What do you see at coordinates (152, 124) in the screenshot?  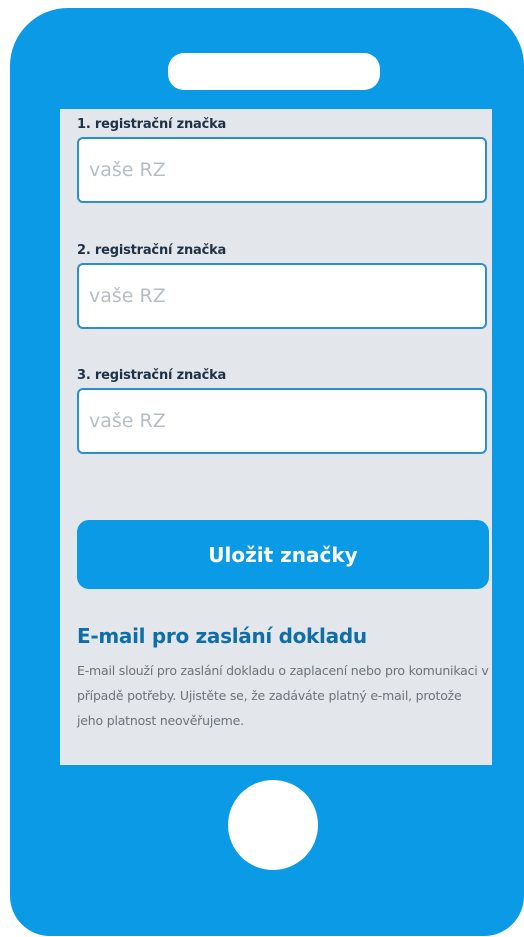 I see `plate-field-1-label: 1. registrační značka` at bounding box center [152, 124].